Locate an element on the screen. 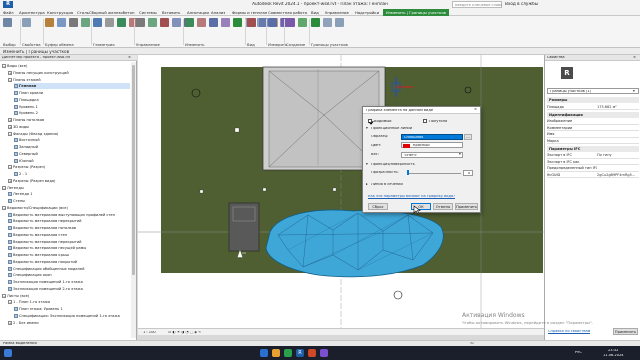 This screenshot has height=360, width=640. browser-item: Спецификация окон is located at coordinates (69, 275).